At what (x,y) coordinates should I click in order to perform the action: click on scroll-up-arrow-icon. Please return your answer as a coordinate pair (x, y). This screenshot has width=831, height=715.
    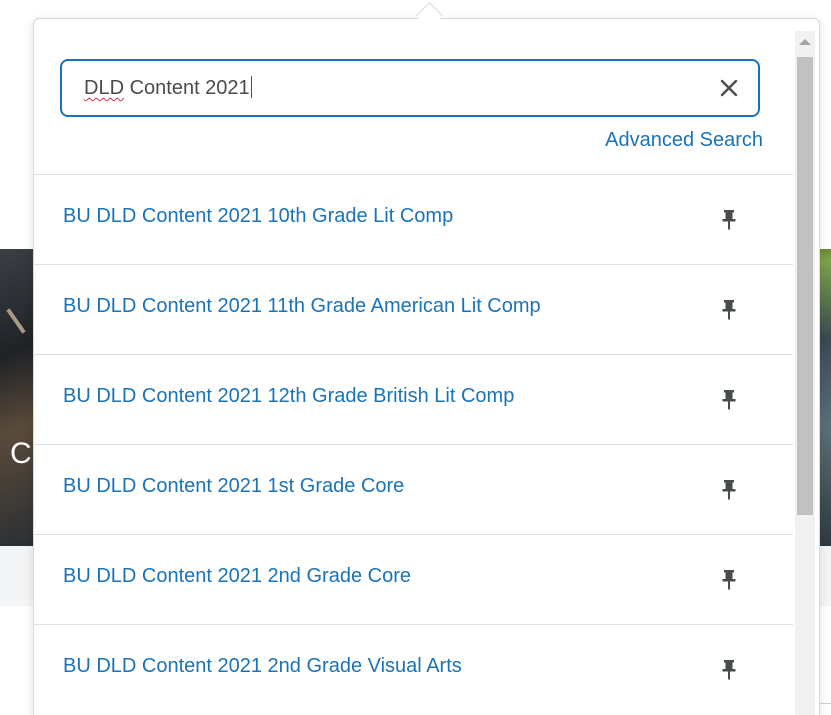
    Looking at the image, I should click on (805, 42).